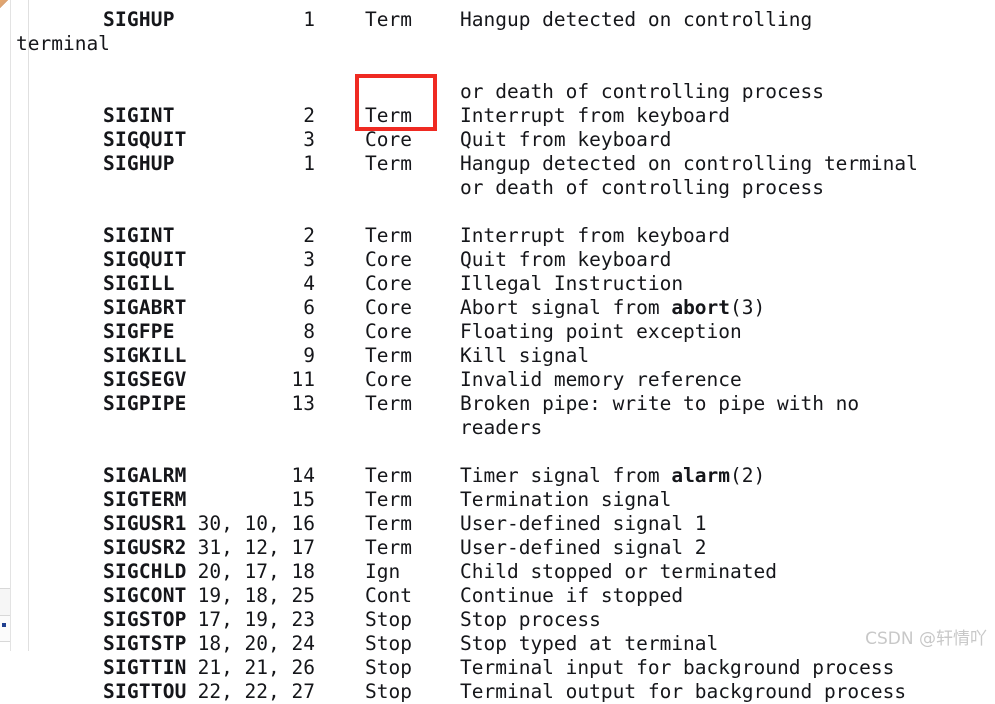 Image resolution: width=995 pixels, height=704 pixels. I want to click on signal-action: Ign, so click(383, 571).